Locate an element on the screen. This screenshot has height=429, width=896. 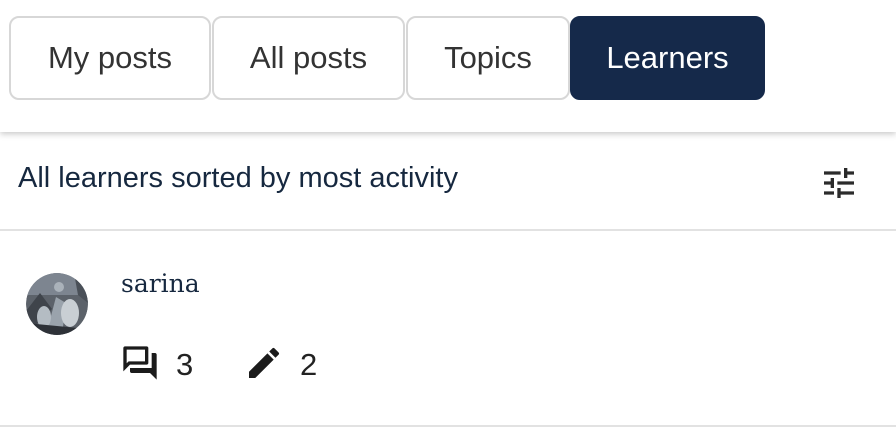
forum-icon is located at coordinates (140, 363).